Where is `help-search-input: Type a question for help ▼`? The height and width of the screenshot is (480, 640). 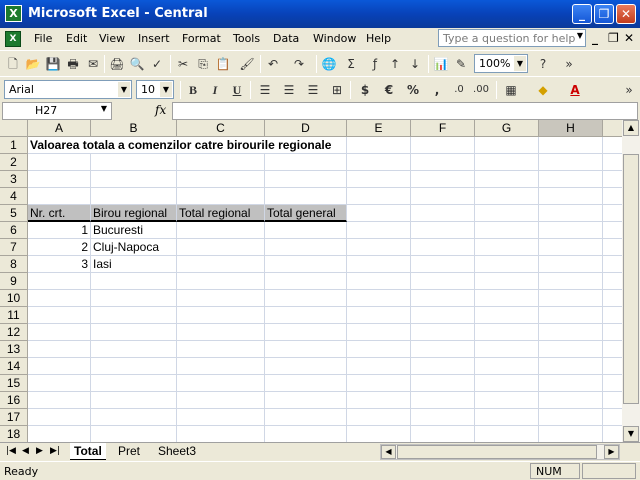
help-search-input: Type a question for help ▼ is located at coordinates (512, 38).